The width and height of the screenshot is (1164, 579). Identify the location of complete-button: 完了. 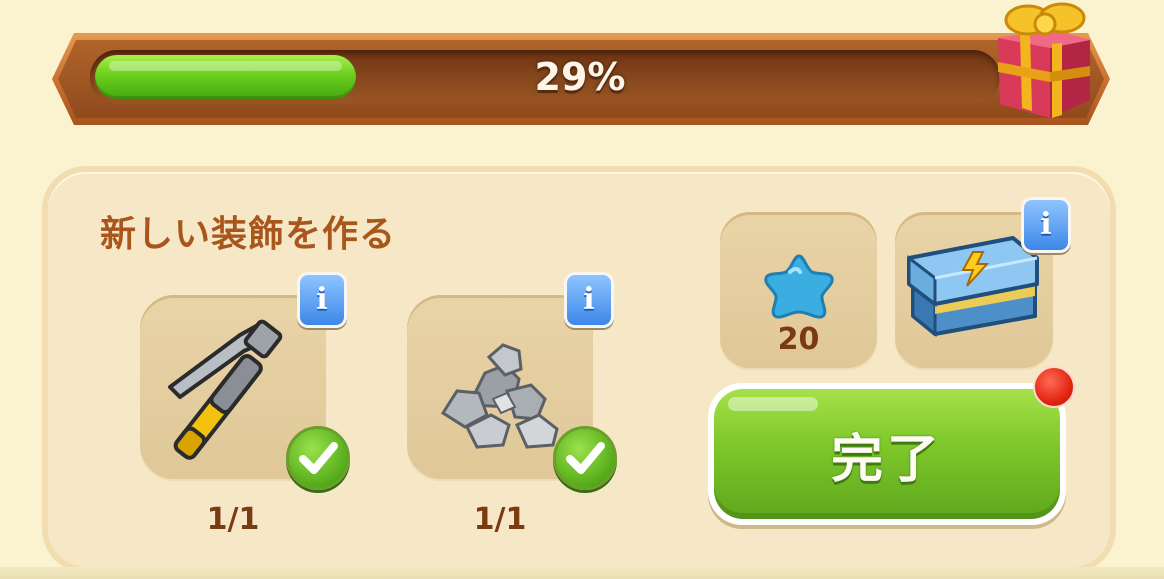
(887, 454).